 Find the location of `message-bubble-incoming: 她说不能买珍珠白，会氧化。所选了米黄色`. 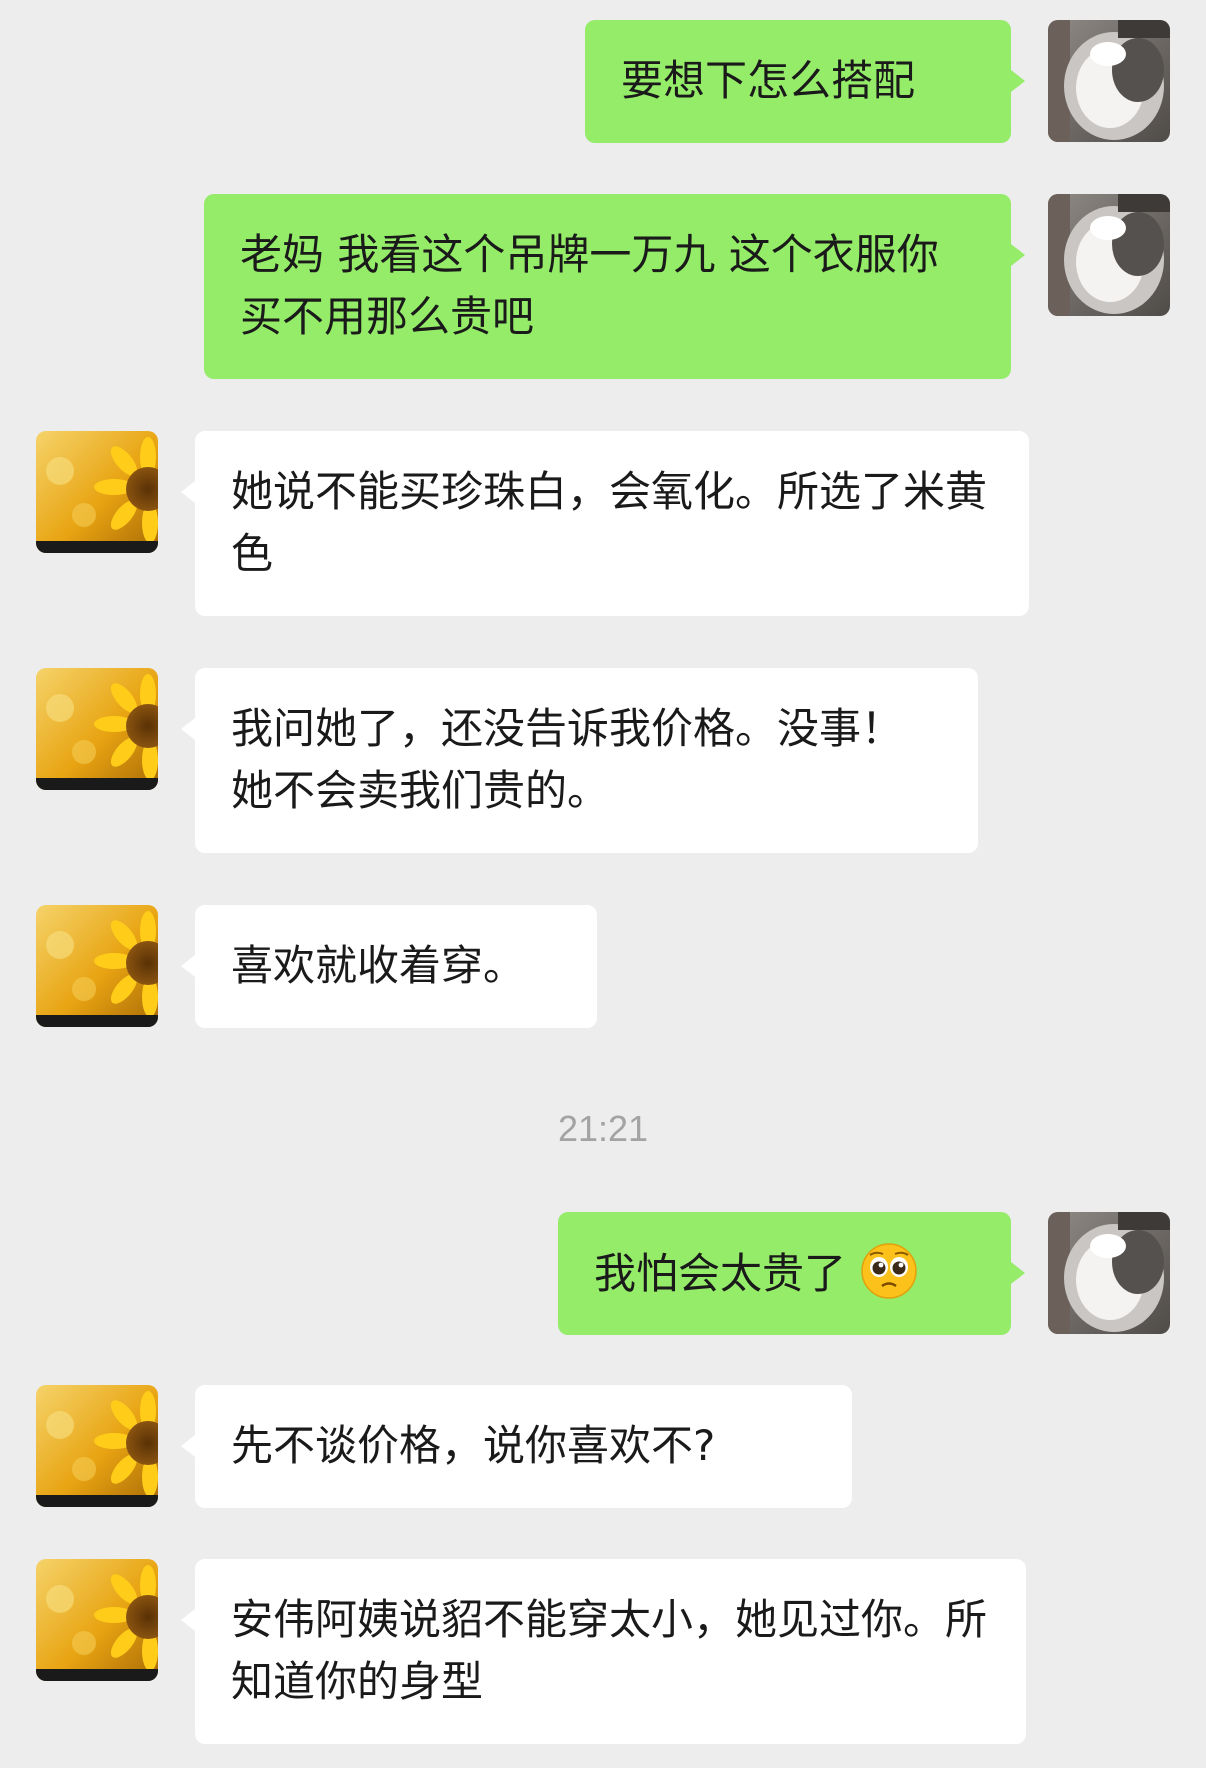

message-bubble-incoming: 她说不能买珍珠白，会氧化。所选了米黄色 is located at coordinates (612, 523).